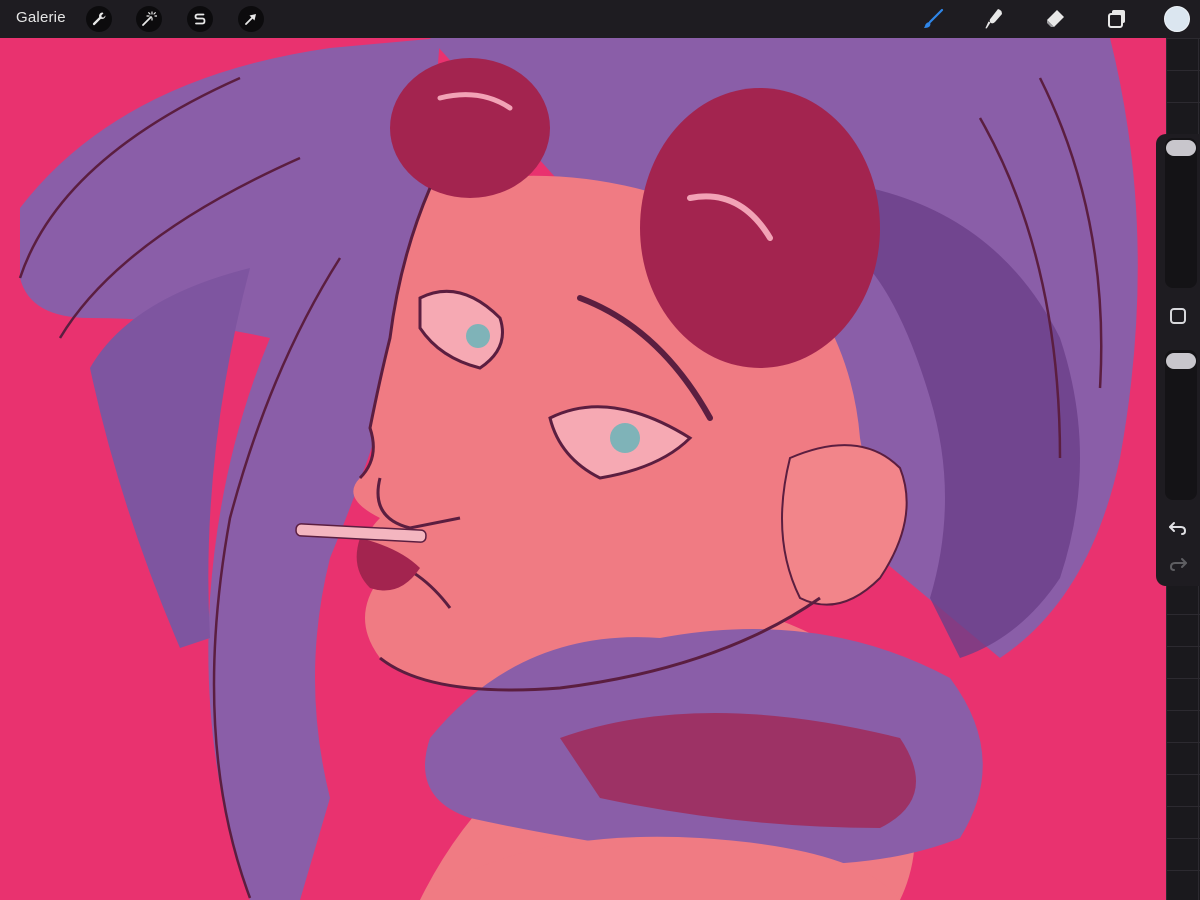  I want to click on eraser-tool-button, so click(1055, 19).